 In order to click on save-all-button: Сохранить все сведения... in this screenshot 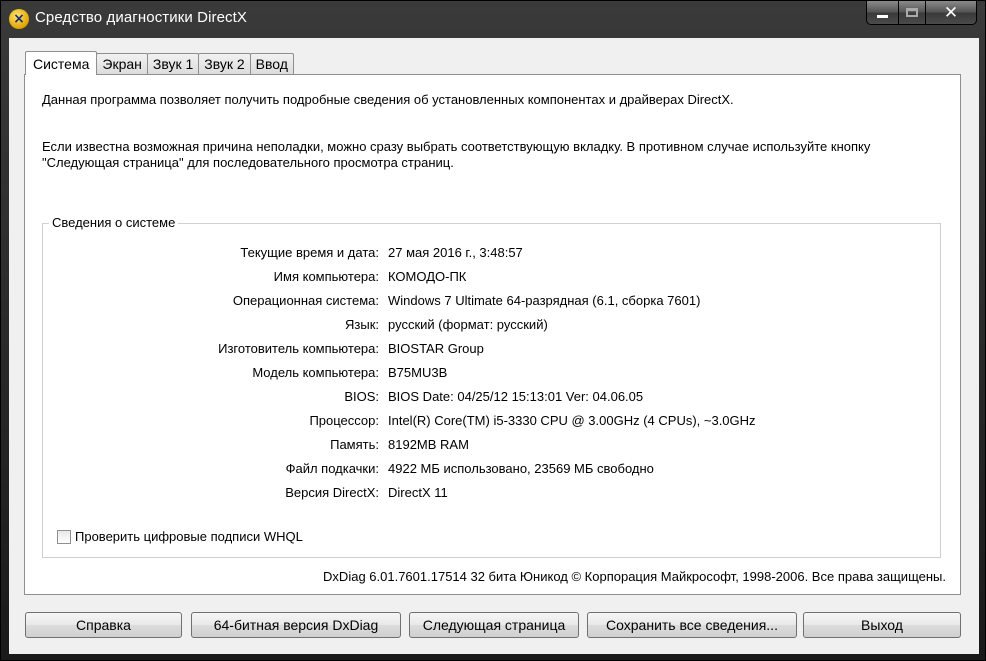, I will do `click(692, 625)`.